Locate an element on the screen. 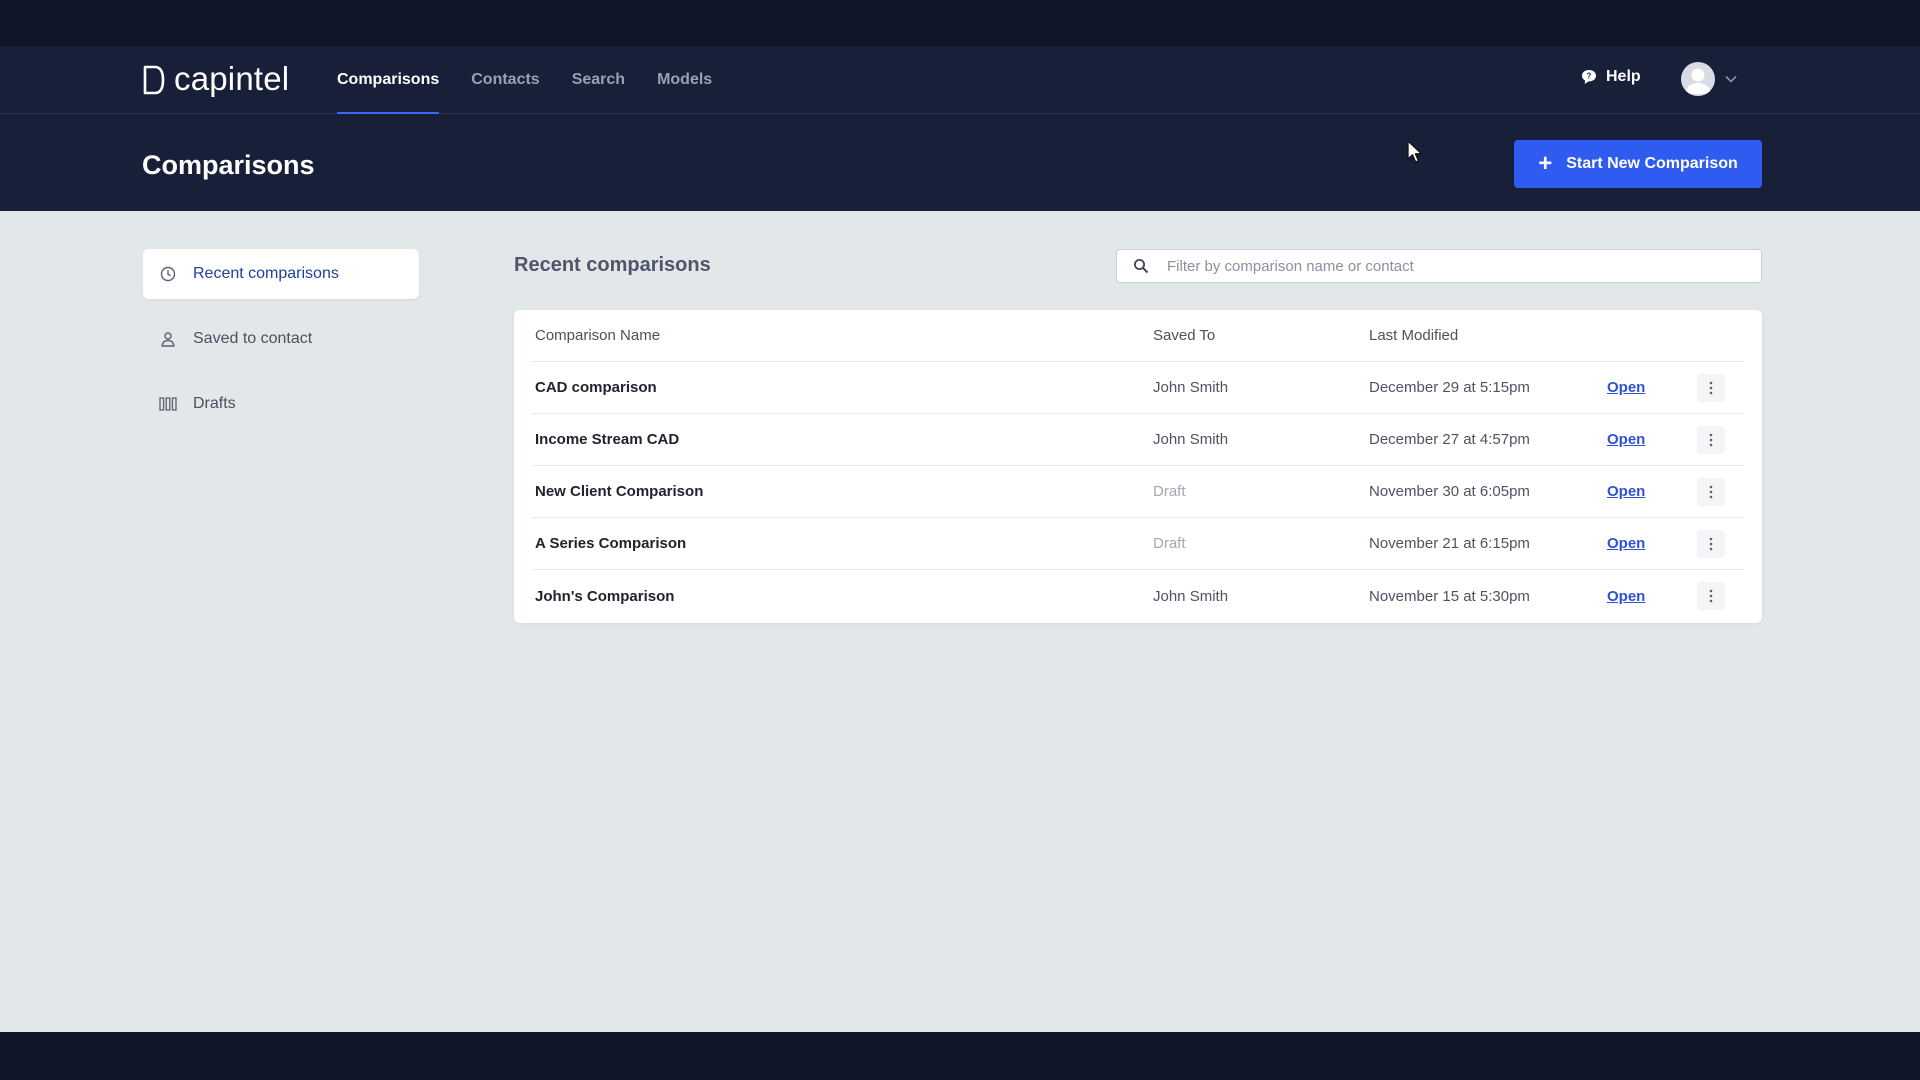 This screenshot has width=1920, height=1080. nav-search: Search is located at coordinates (598, 80).